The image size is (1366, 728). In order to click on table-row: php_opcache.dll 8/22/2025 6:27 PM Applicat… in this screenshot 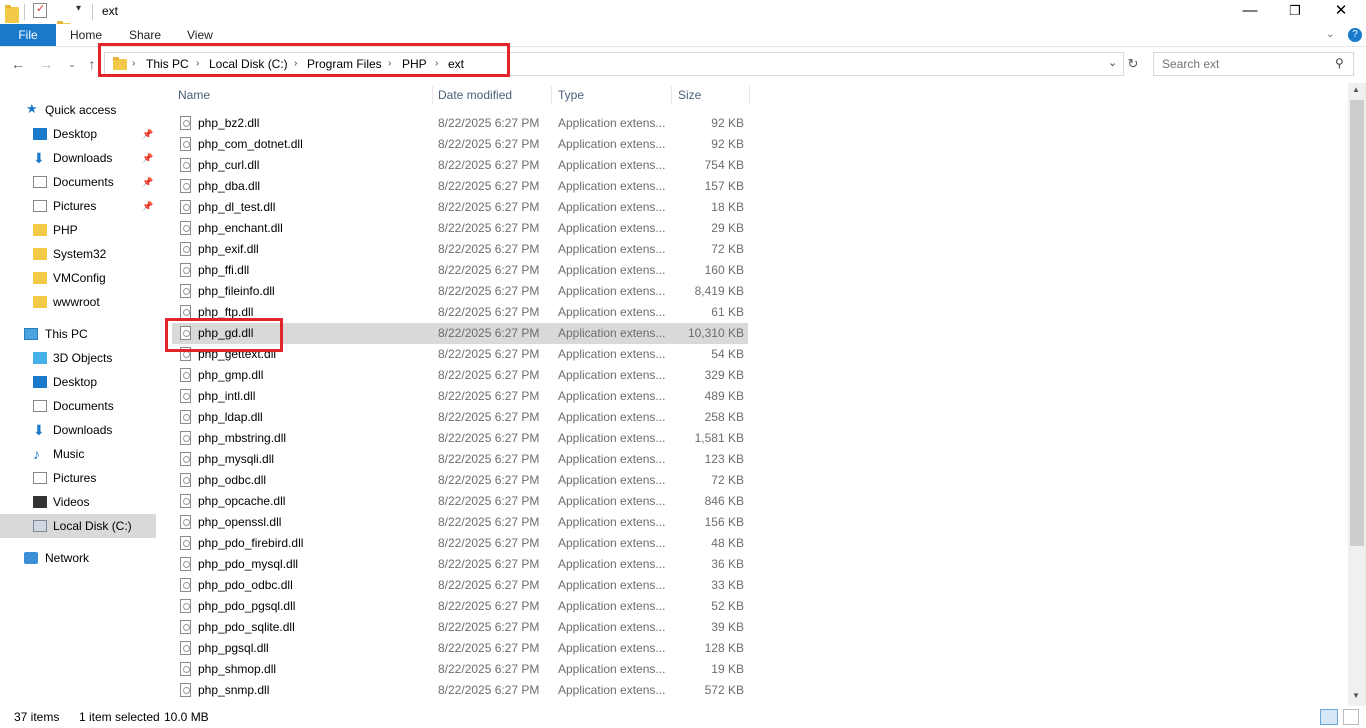, I will do `click(460, 501)`.